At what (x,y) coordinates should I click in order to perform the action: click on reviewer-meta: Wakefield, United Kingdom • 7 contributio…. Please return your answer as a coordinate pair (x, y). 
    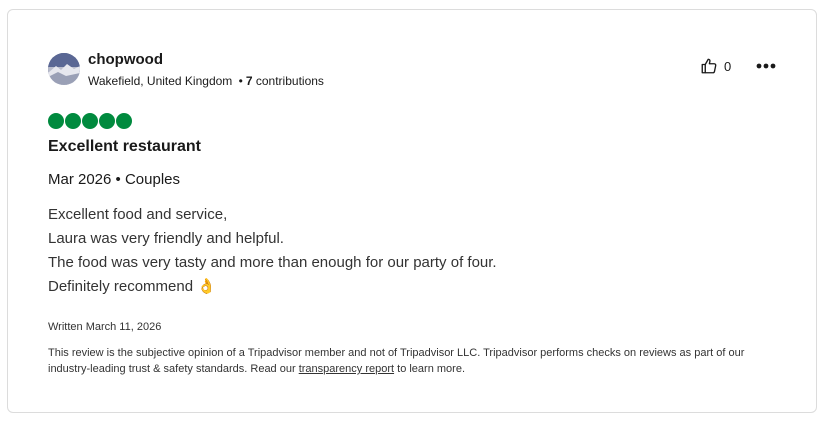
    Looking at the image, I should click on (206, 81).